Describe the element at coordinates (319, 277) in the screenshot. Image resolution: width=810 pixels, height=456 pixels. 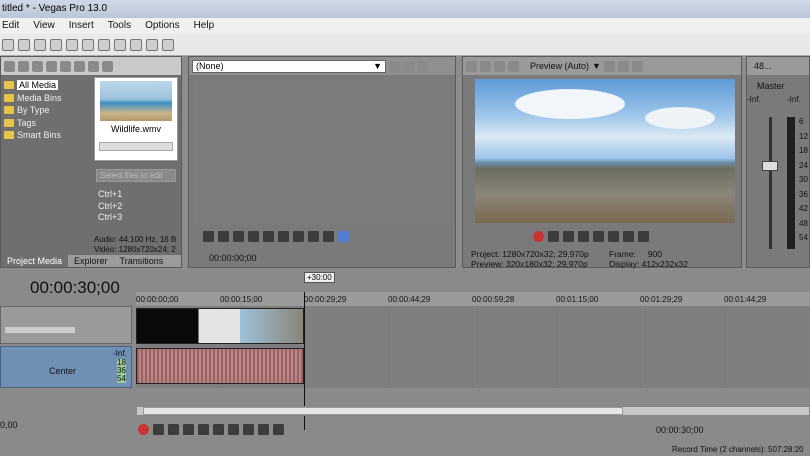
I see `timeline-marker: +30:00` at that location.